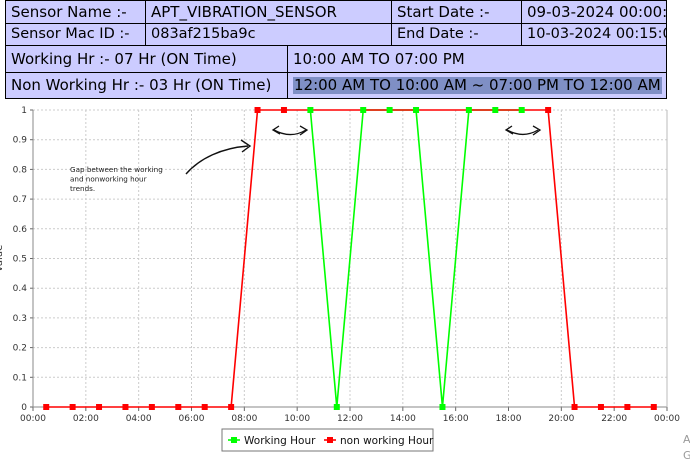  I want to click on x-tick-label: 12:00, so click(350, 419).